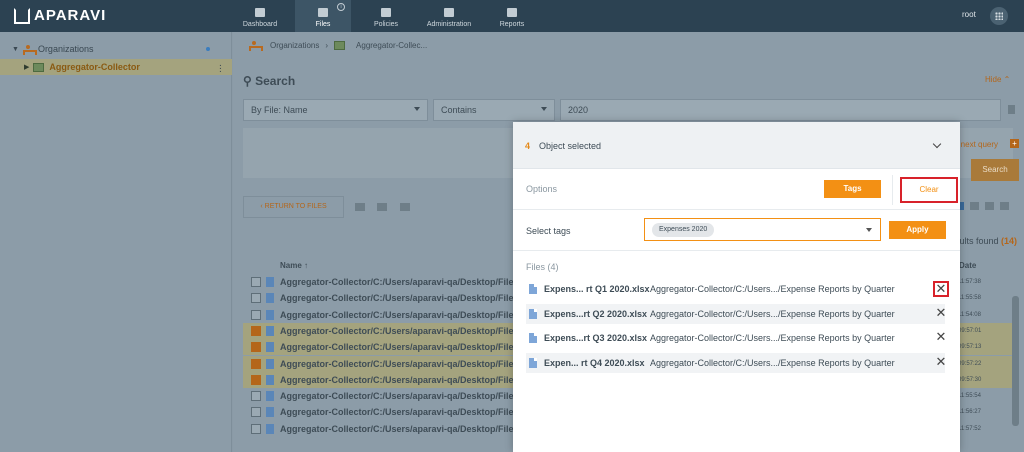  I want to click on nav-dashboard: Dashboard, so click(260, 16).